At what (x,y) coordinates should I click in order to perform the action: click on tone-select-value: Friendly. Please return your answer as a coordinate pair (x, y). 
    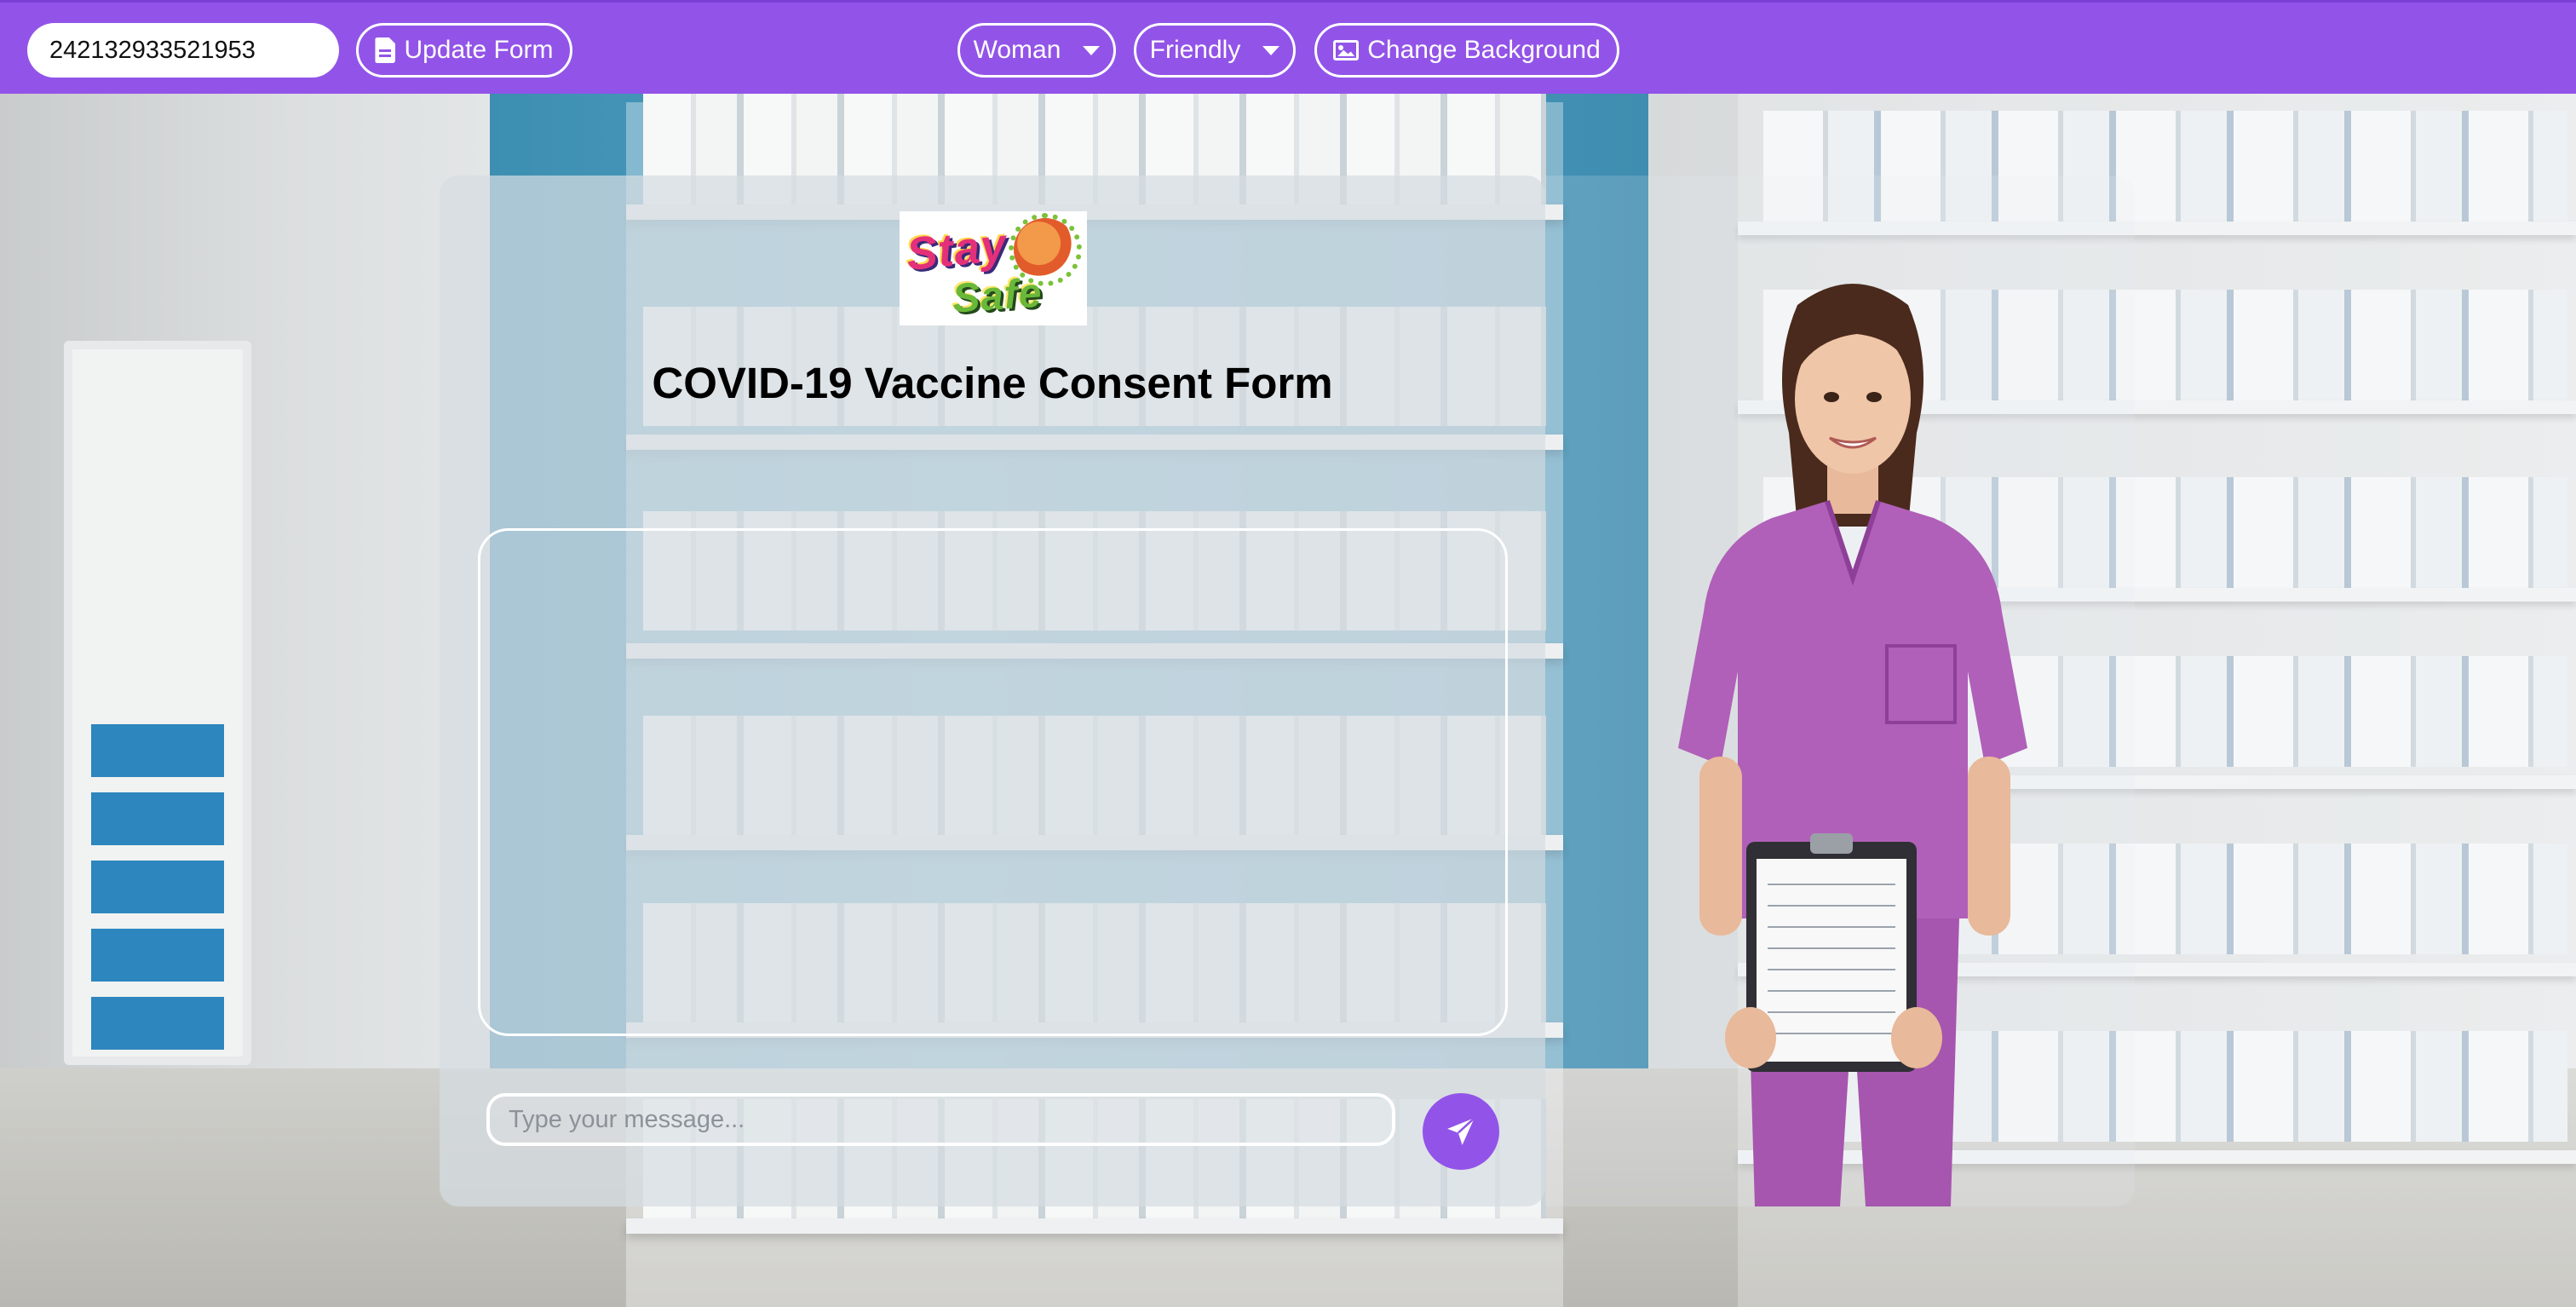
    Looking at the image, I should click on (1195, 50).